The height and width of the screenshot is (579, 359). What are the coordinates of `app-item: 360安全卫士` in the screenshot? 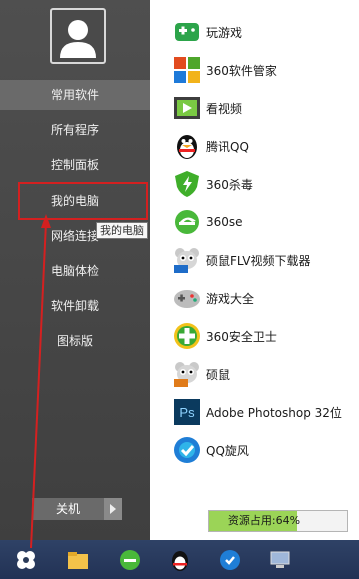 It's located at (224, 336).